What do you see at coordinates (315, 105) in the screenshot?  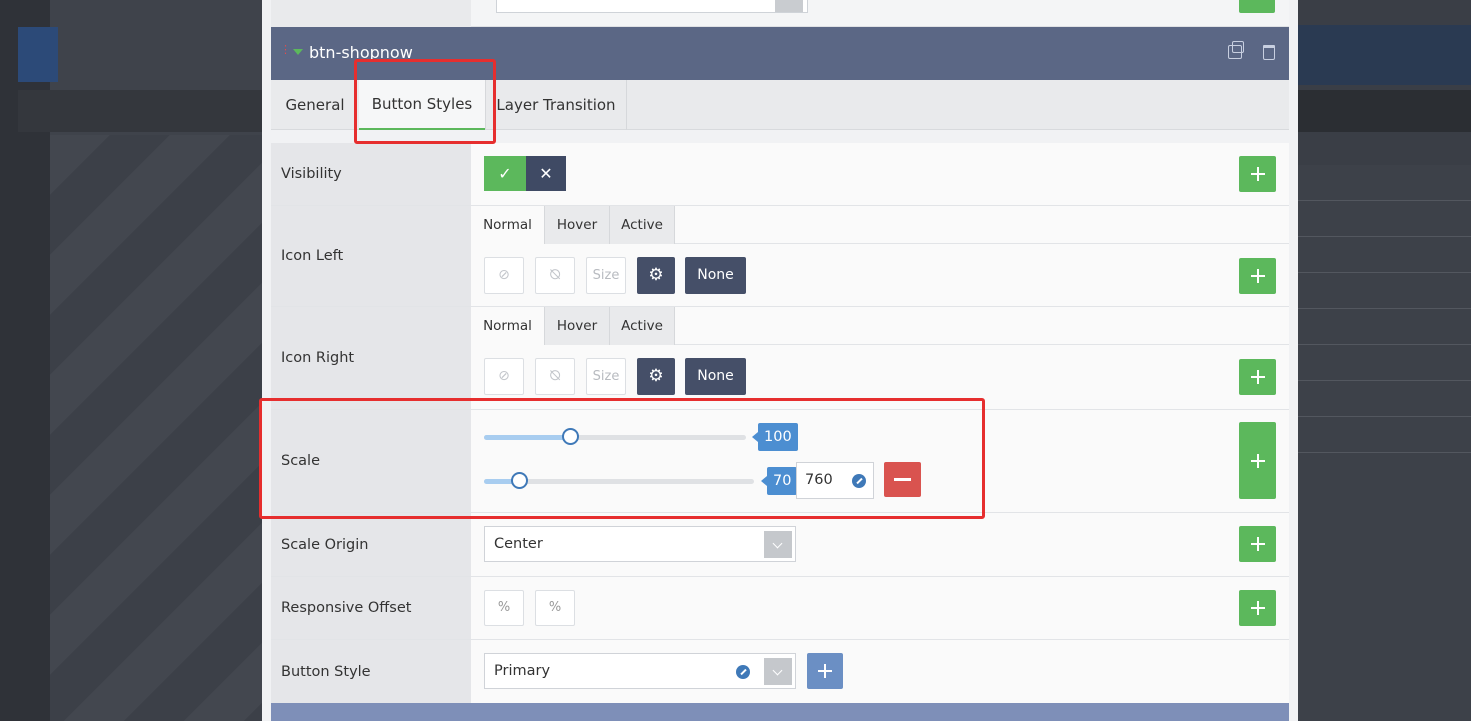 I see `tab-general: General` at bounding box center [315, 105].